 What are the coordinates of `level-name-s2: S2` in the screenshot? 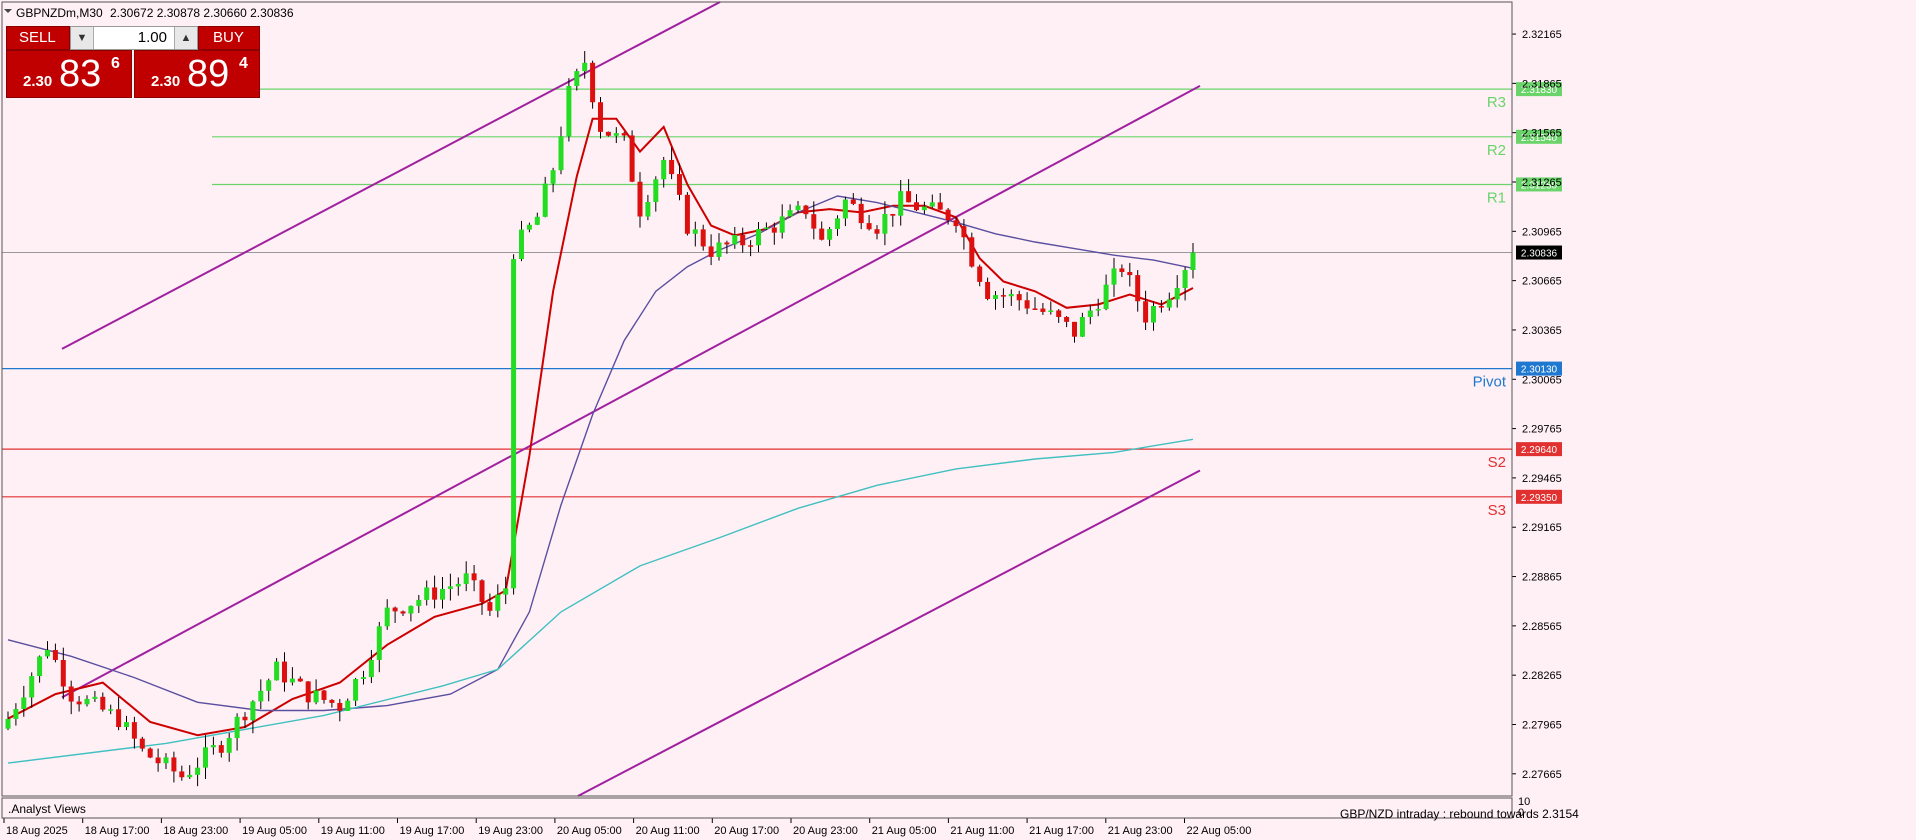 It's located at (1497, 462).